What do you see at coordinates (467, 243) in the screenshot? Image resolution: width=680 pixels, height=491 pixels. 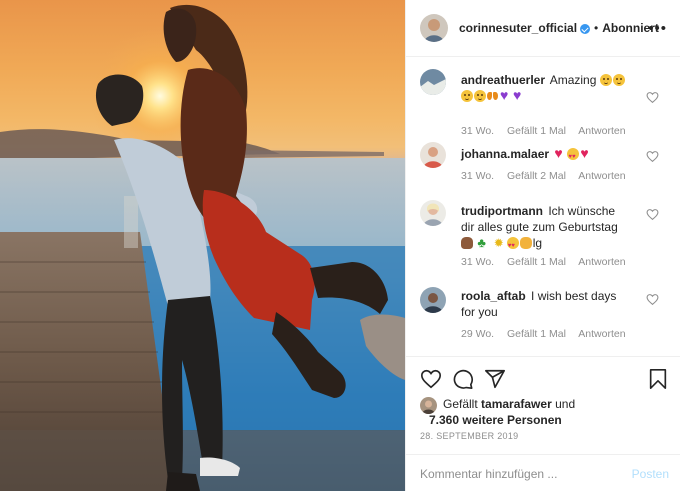 I see `cake-icon` at bounding box center [467, 243].